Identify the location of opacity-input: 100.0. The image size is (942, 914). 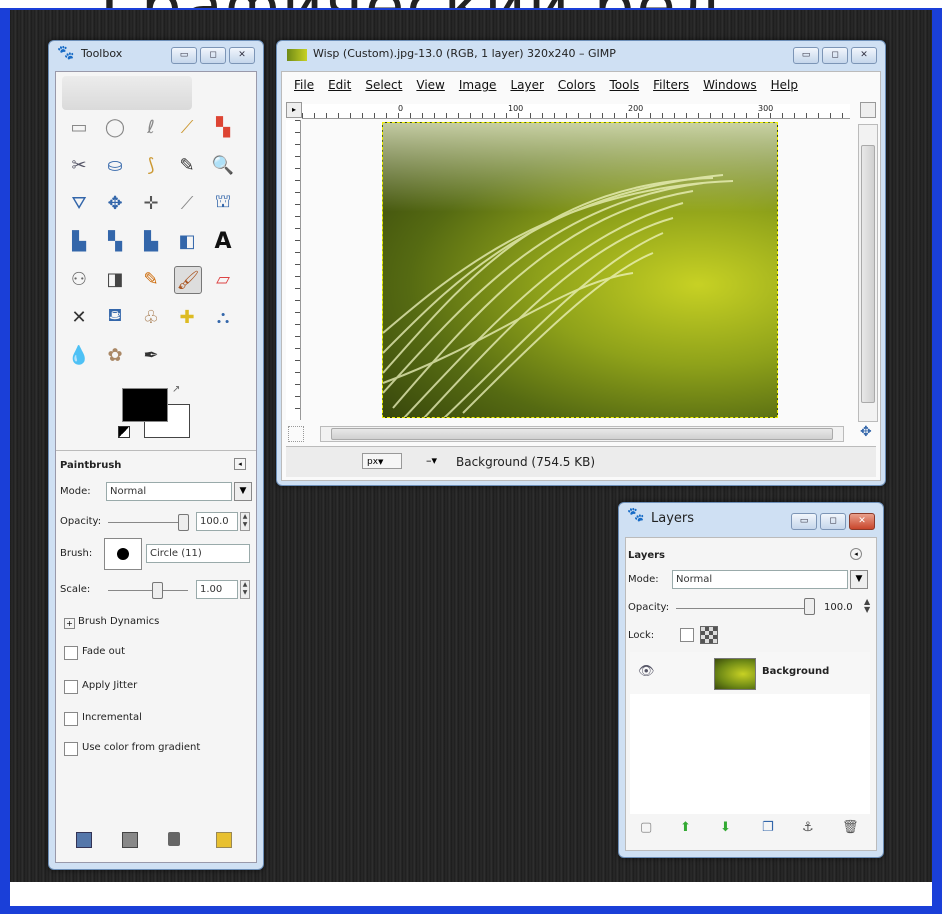
(217, 521).